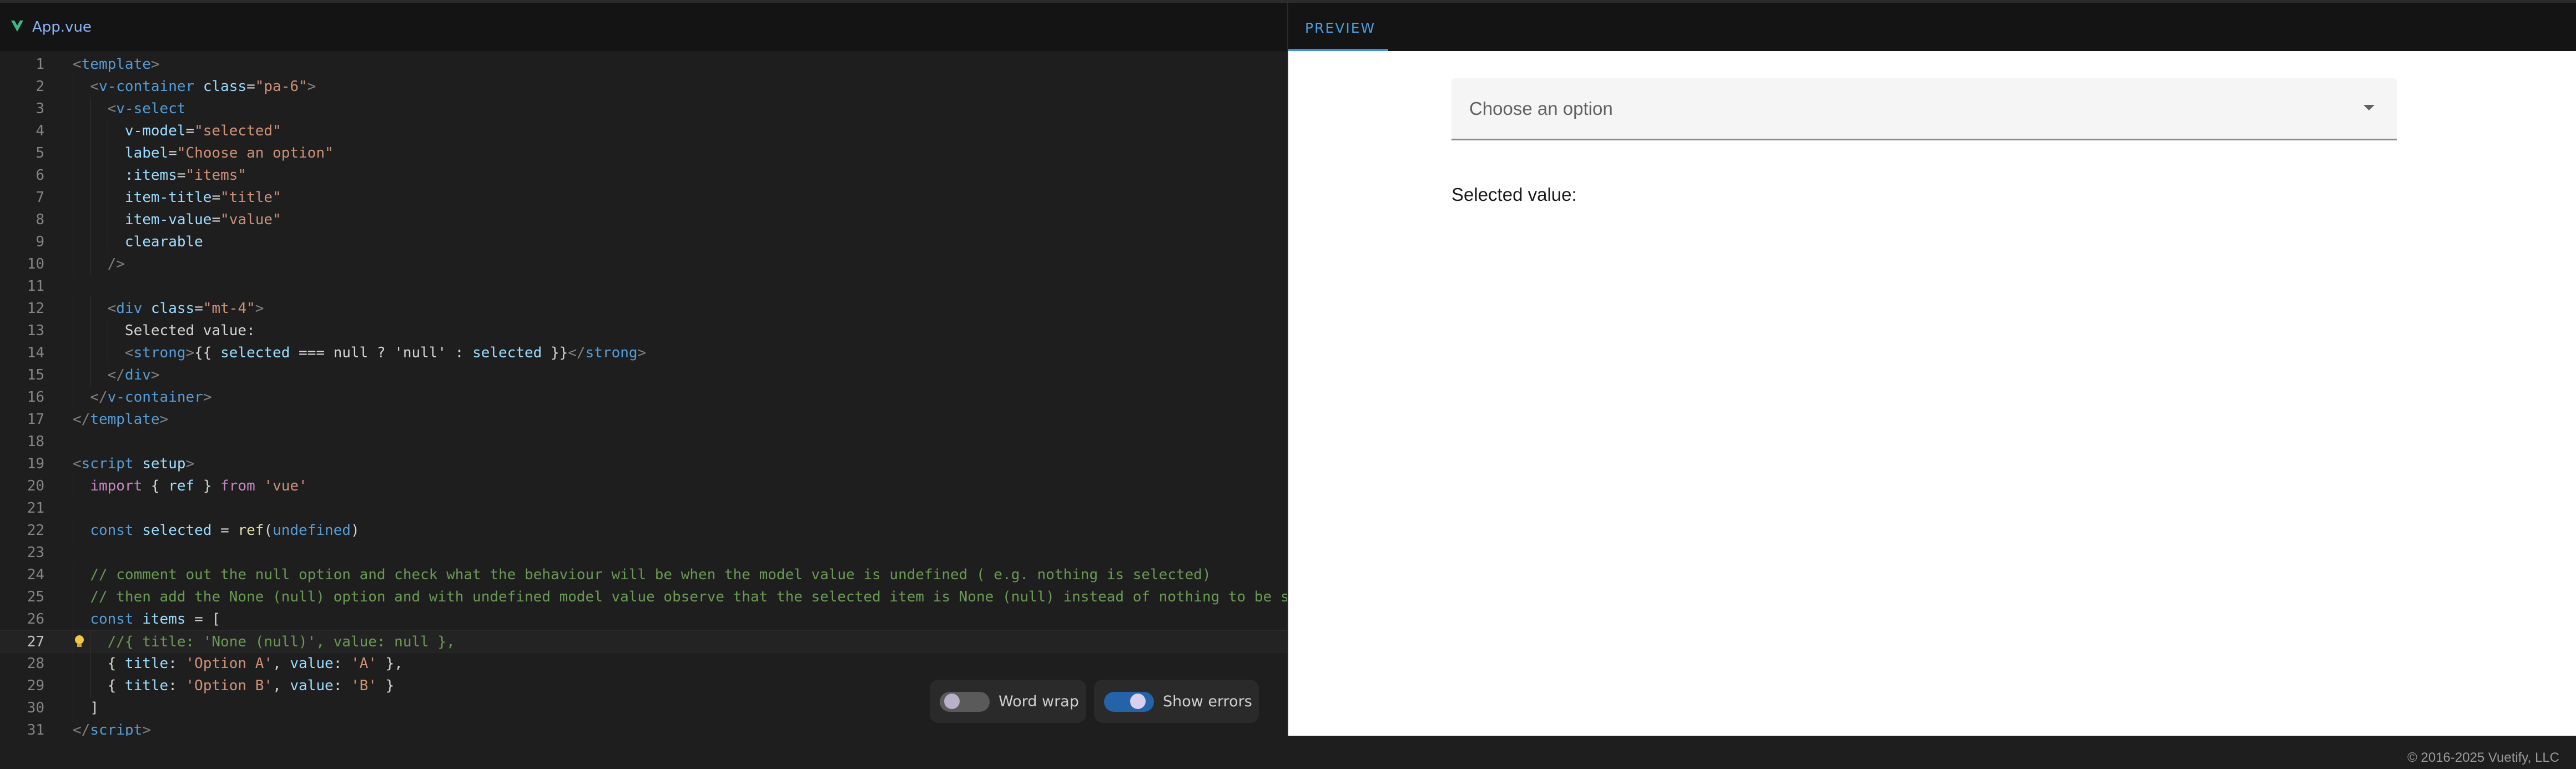  Describe the element at coordinates (116, 264) in the screenshot. I see `code-content: />` at that location.